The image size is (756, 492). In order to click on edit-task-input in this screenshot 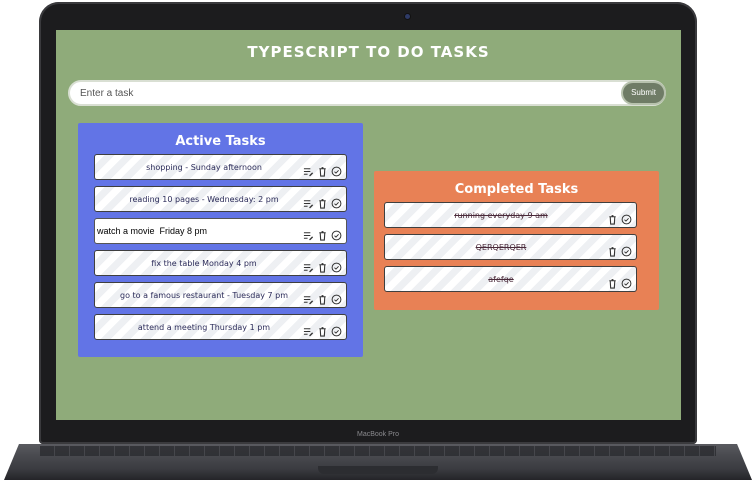, I will do `click(199, 231)`.